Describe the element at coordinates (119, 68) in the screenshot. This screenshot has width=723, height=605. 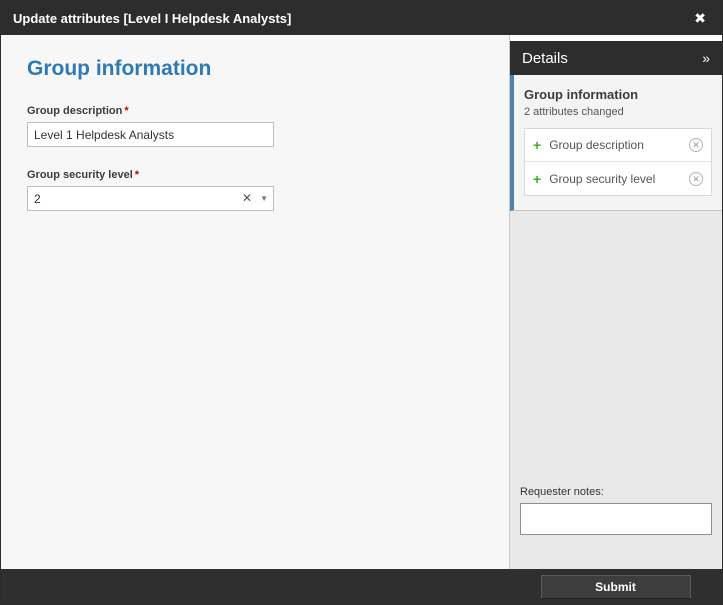
I see `page-title: Group information` at that location.